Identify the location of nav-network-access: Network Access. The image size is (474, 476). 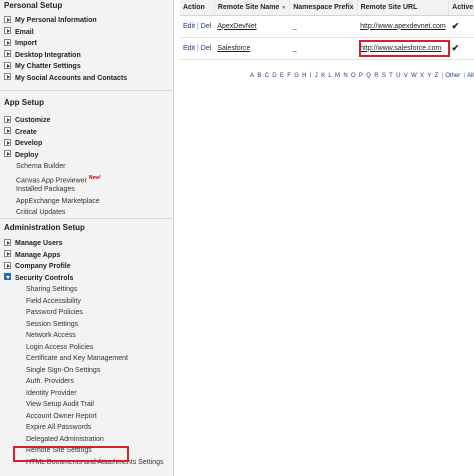
(86, 336).